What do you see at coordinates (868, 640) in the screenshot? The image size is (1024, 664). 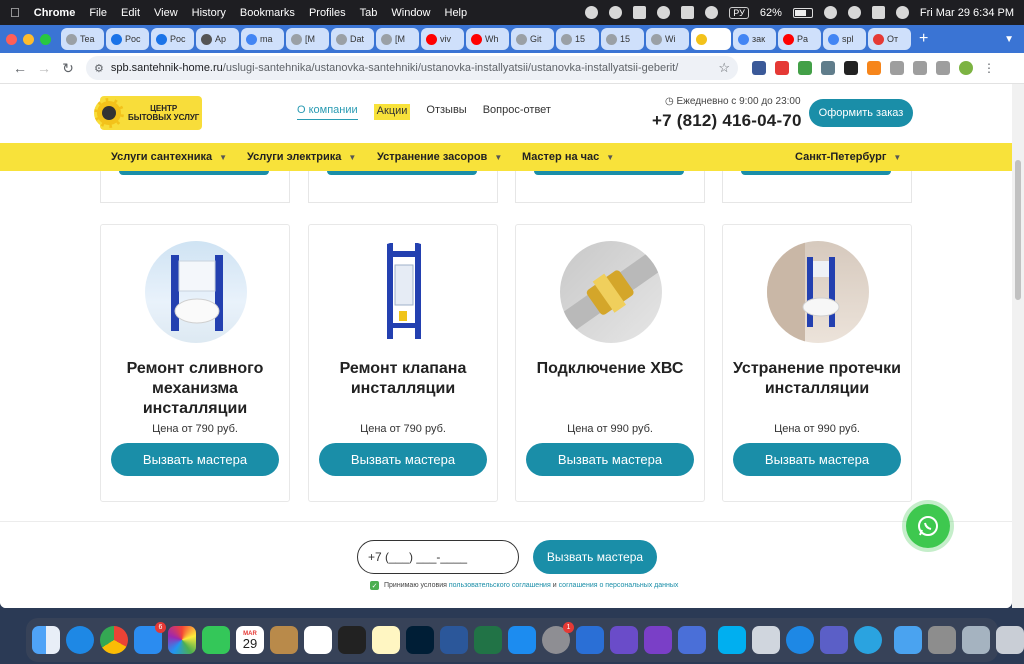 I see `telegram-icon` at bounding box center [868, 640].